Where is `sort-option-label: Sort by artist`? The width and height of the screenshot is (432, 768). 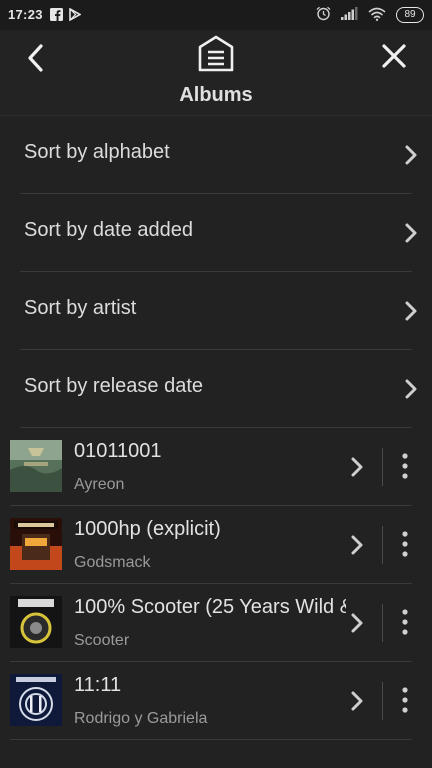
sort-option-label: Sort by artist is located at coordinates (80, 308).